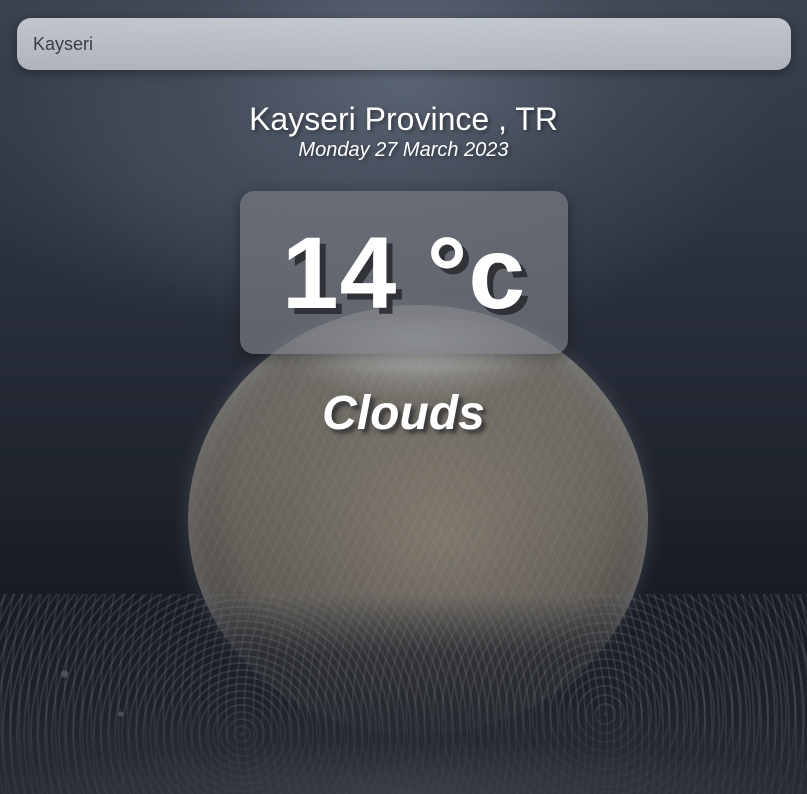  What do you see at coordinates (403, 119) in the screenshot?
I see `location-title: Kayseri Province , TR` at bounding box center [403, 119].